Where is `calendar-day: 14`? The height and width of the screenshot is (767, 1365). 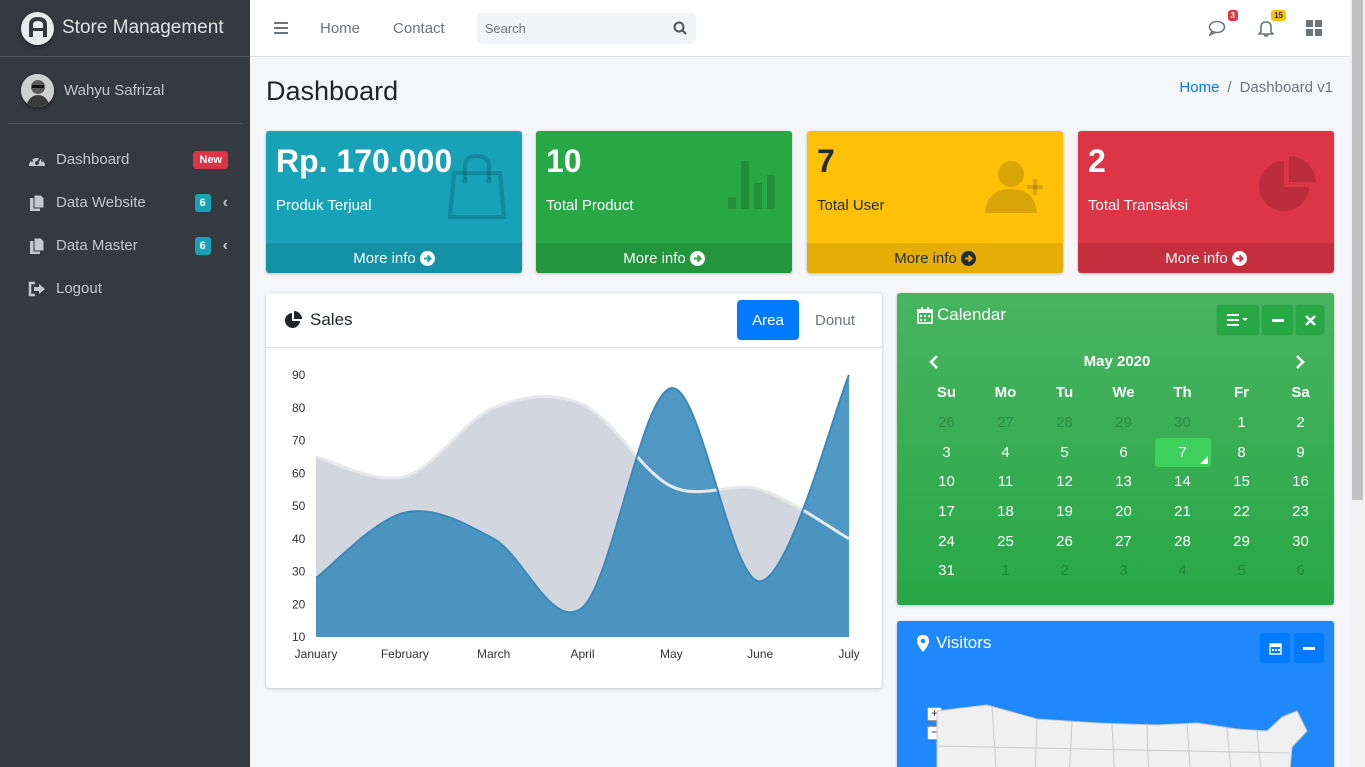 calendar-day: 14 is located at coordinates (1182, 481).